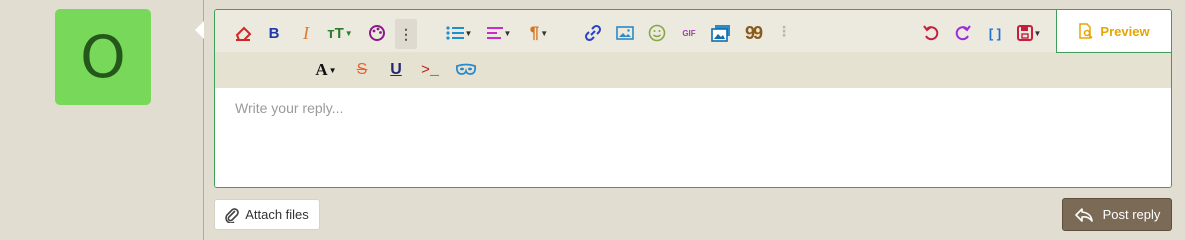  I want to click on undo-button, so click(931, 33).